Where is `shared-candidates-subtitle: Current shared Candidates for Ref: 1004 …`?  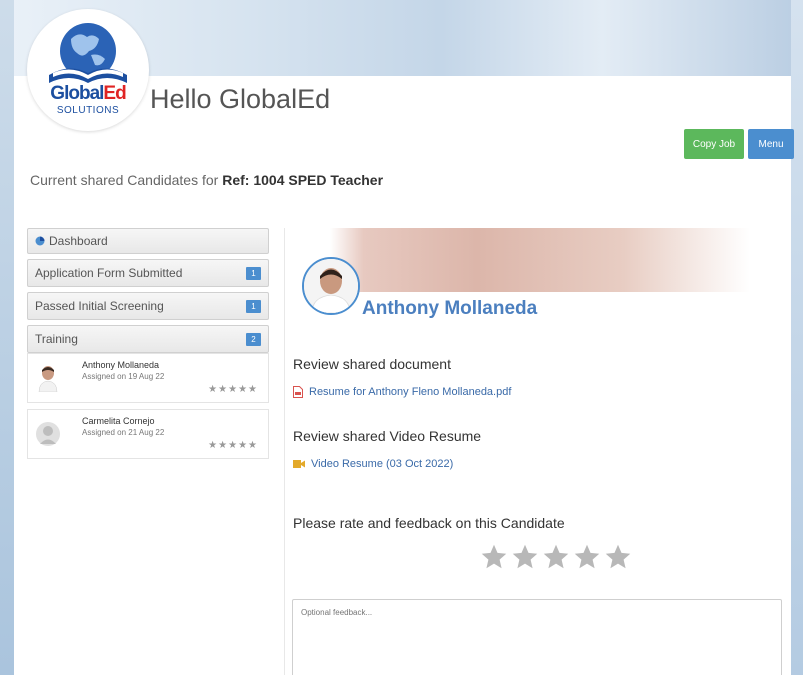 shared-candidates-subtitle: Current shared Candidates for Ref: 1004 … is located at coordinates (207, 180).